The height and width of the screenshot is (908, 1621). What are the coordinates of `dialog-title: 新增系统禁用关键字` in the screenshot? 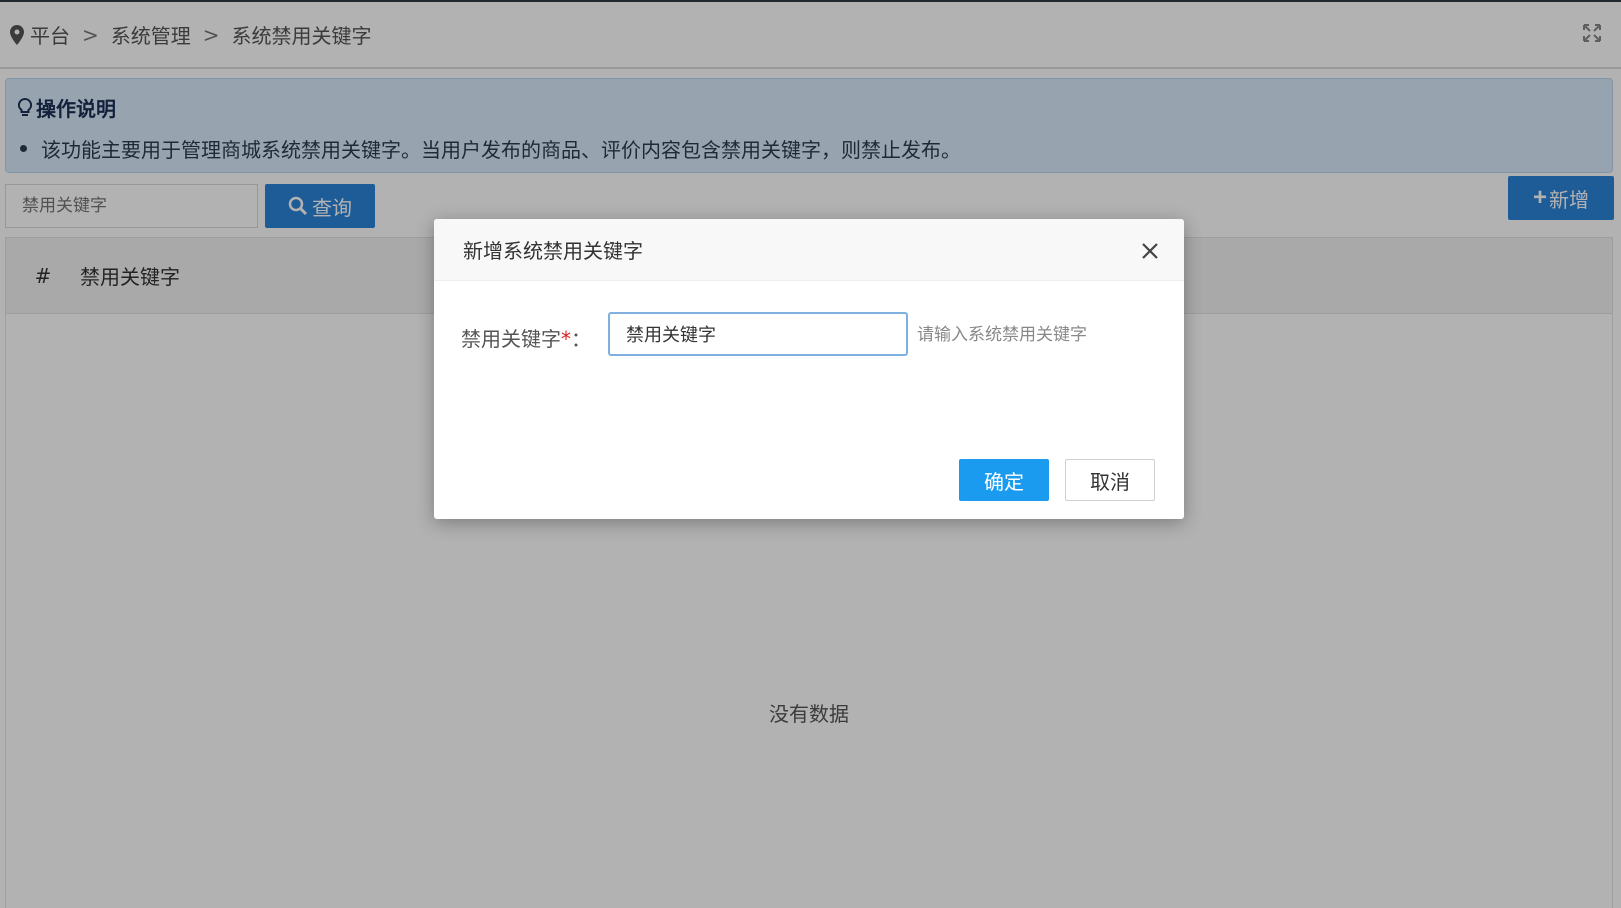 It's located at (553, 251).